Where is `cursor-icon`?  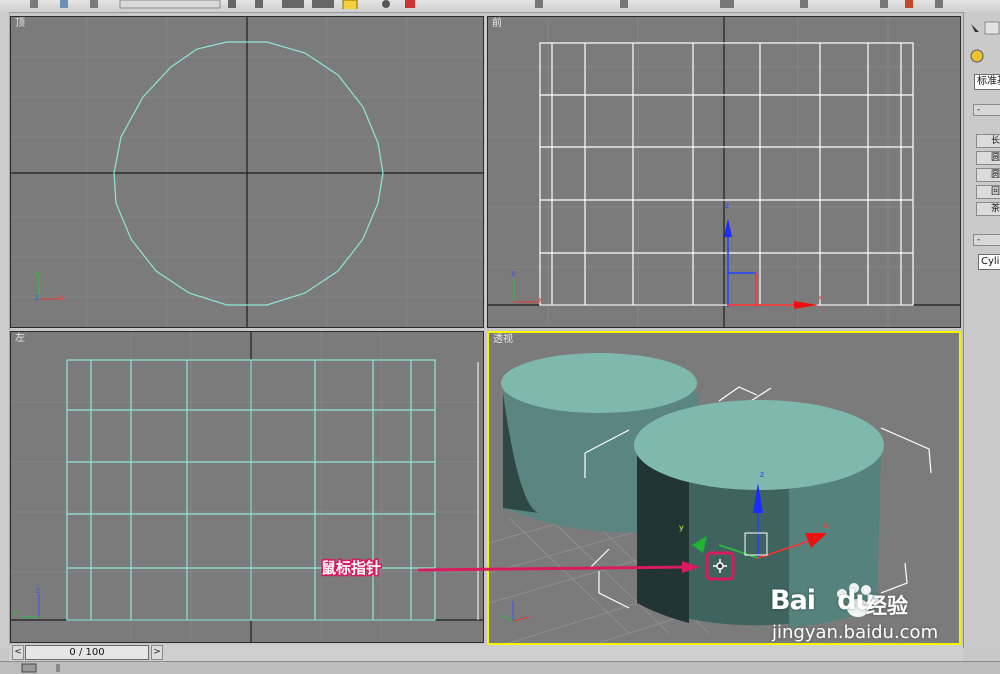
cursor-icon is located at coordinates (232, 4).